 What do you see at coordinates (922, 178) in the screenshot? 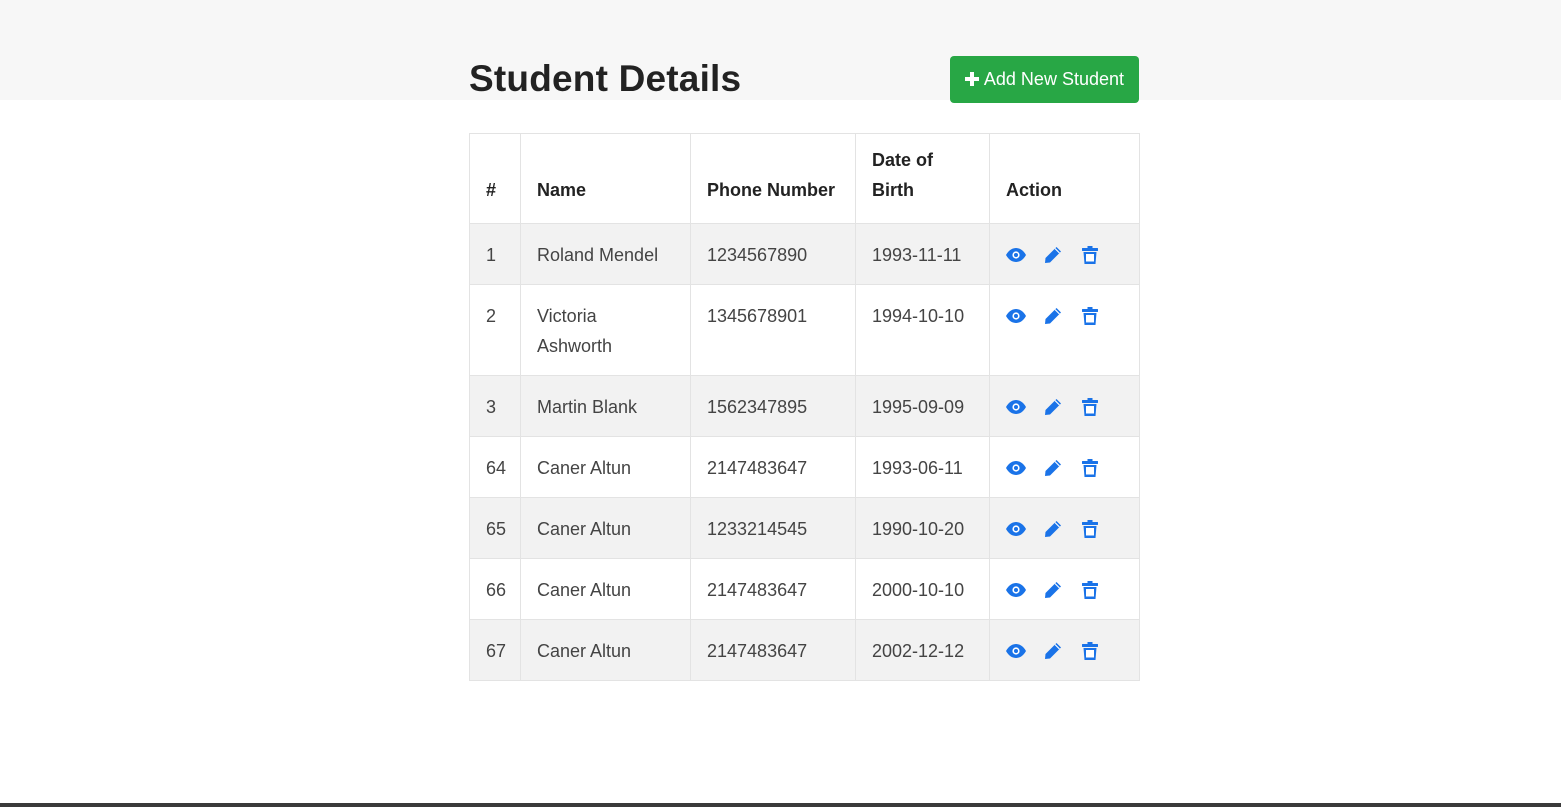
I see `column-header-dob: Date of Birth` at bounding box center [922, 178].